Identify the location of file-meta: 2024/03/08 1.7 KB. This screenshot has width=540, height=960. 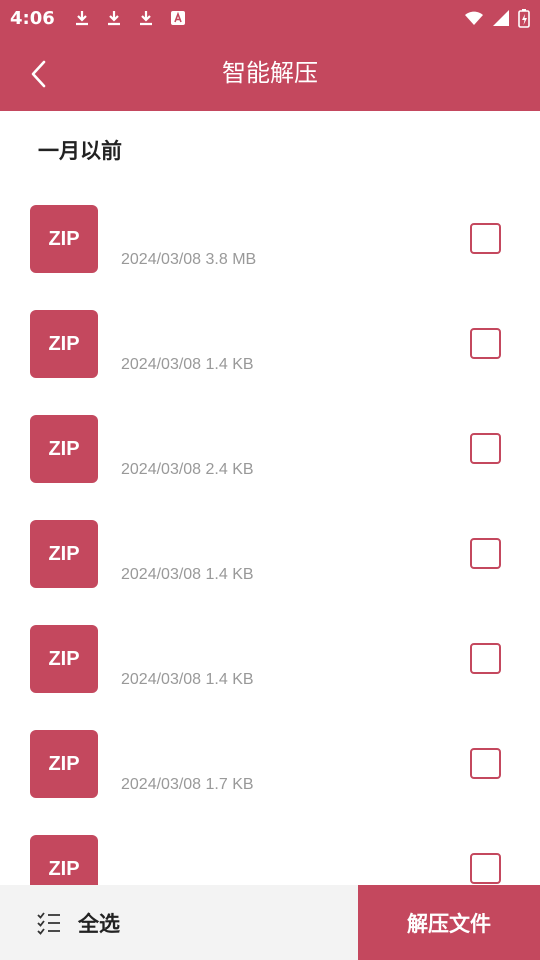
(187, 784).